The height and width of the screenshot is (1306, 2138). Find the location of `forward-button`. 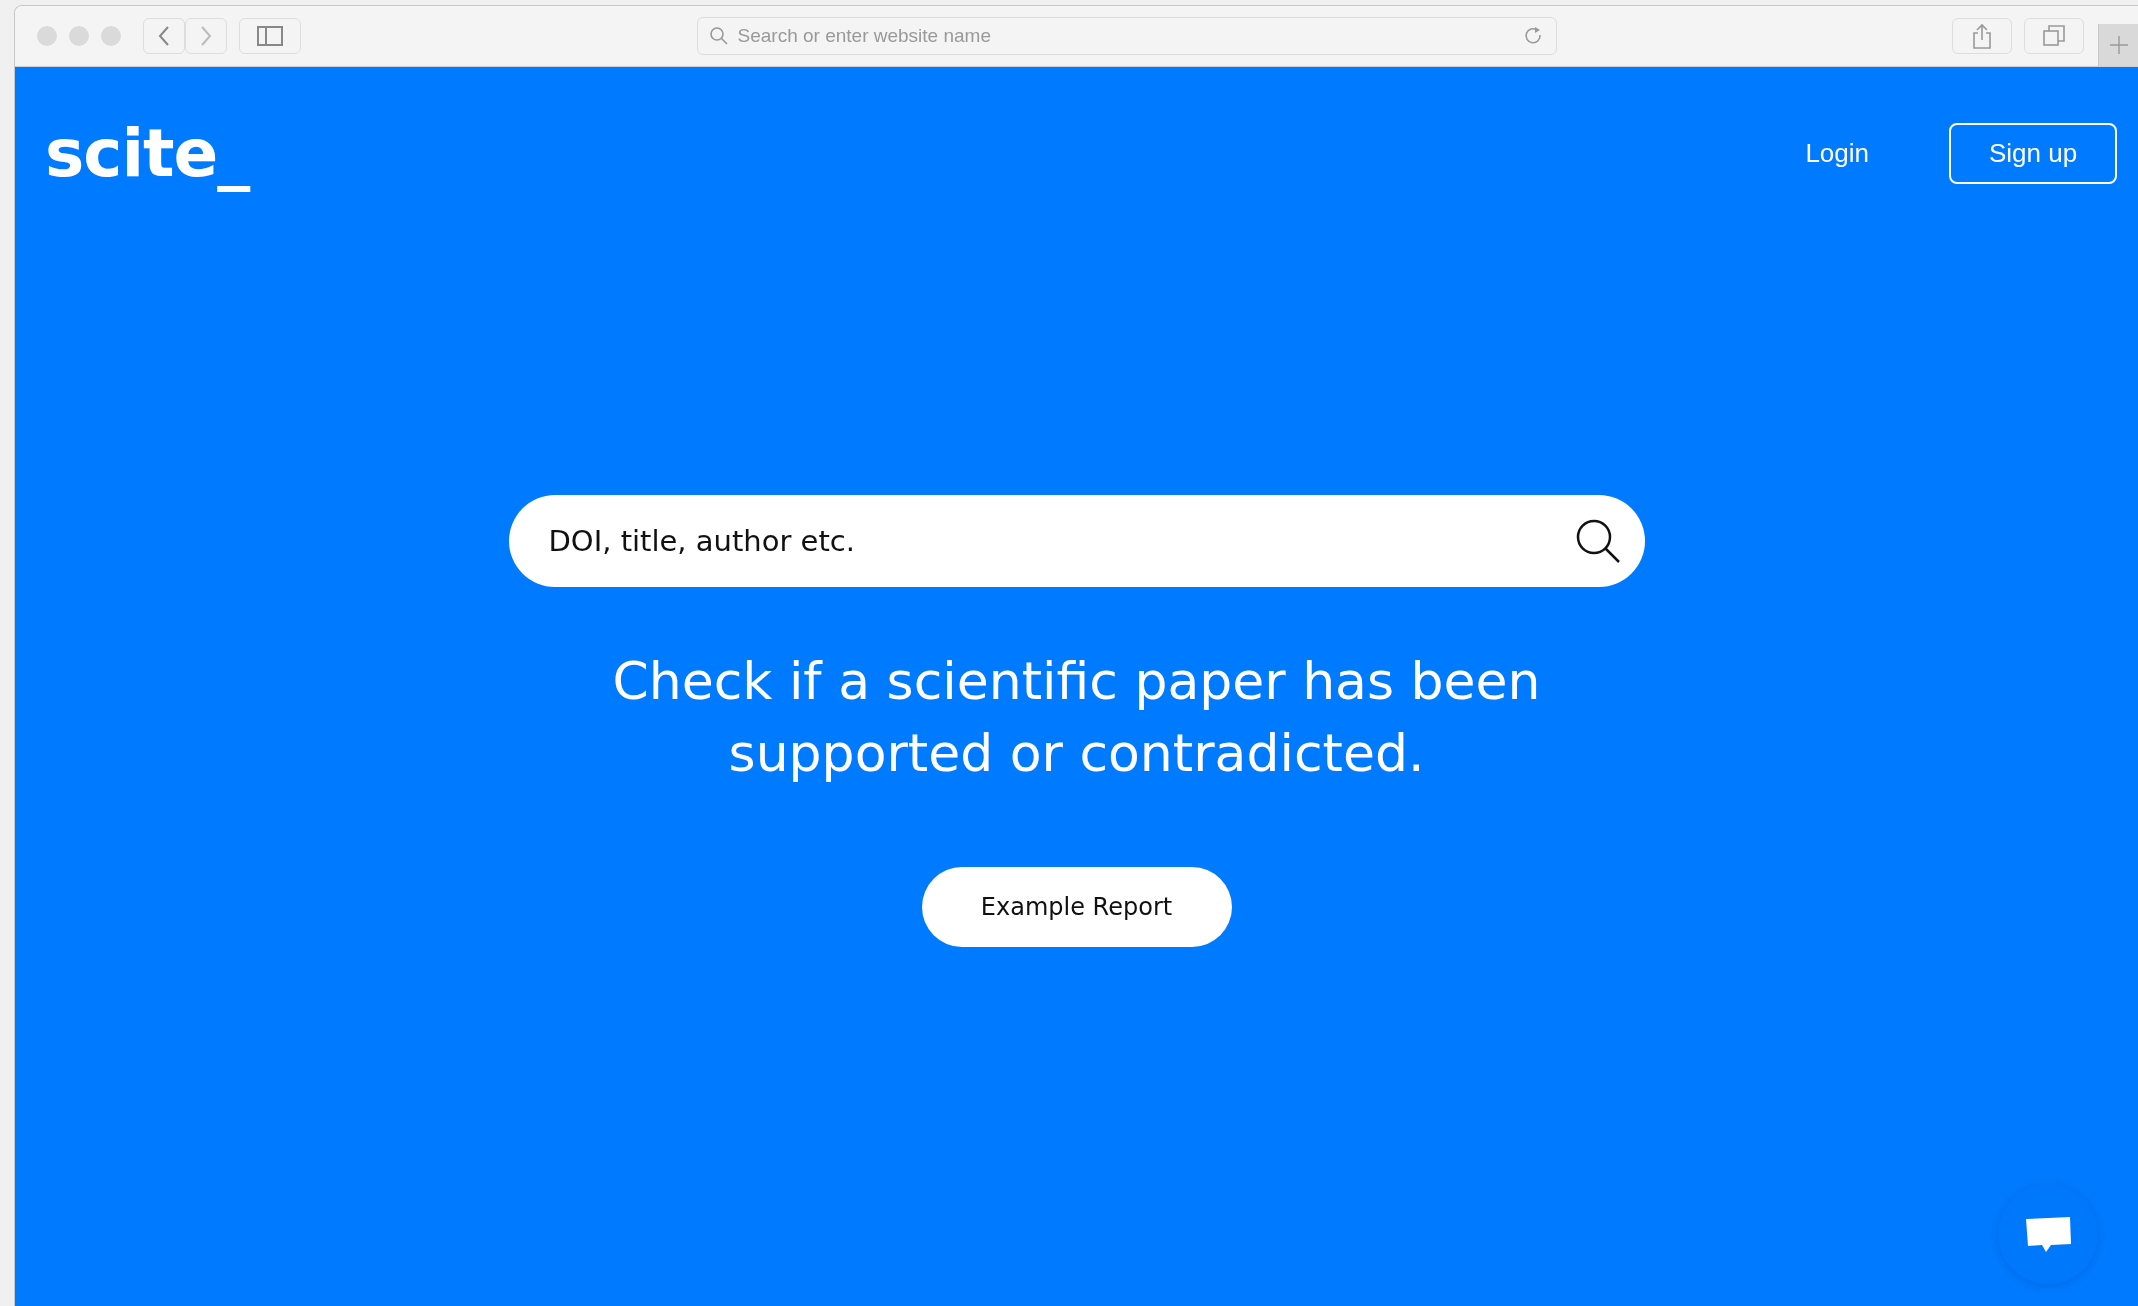

forward-button is located at coordinates (206, 36).